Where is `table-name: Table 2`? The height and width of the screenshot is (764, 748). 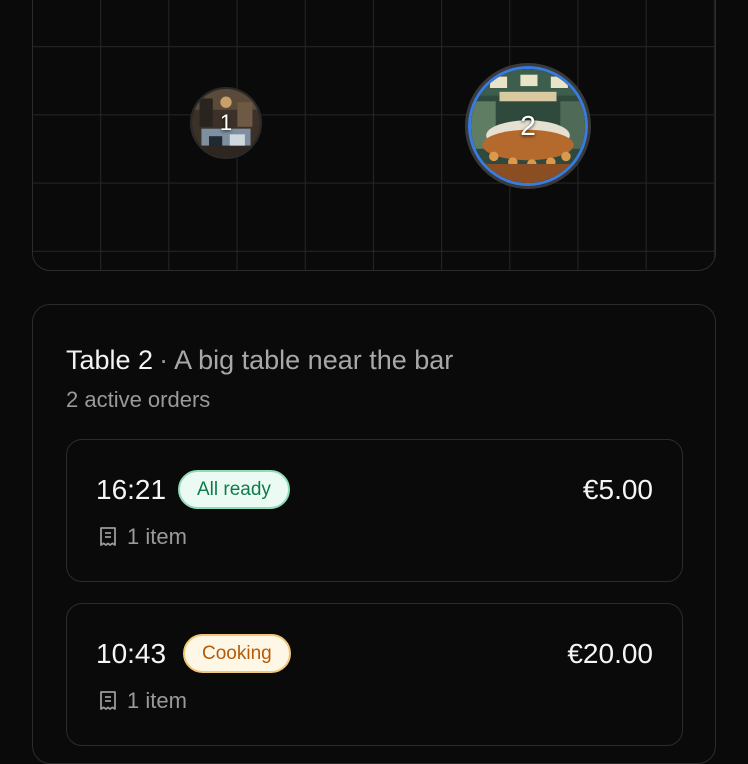
table-name: Table 2 is located at coordinates (110, 360).